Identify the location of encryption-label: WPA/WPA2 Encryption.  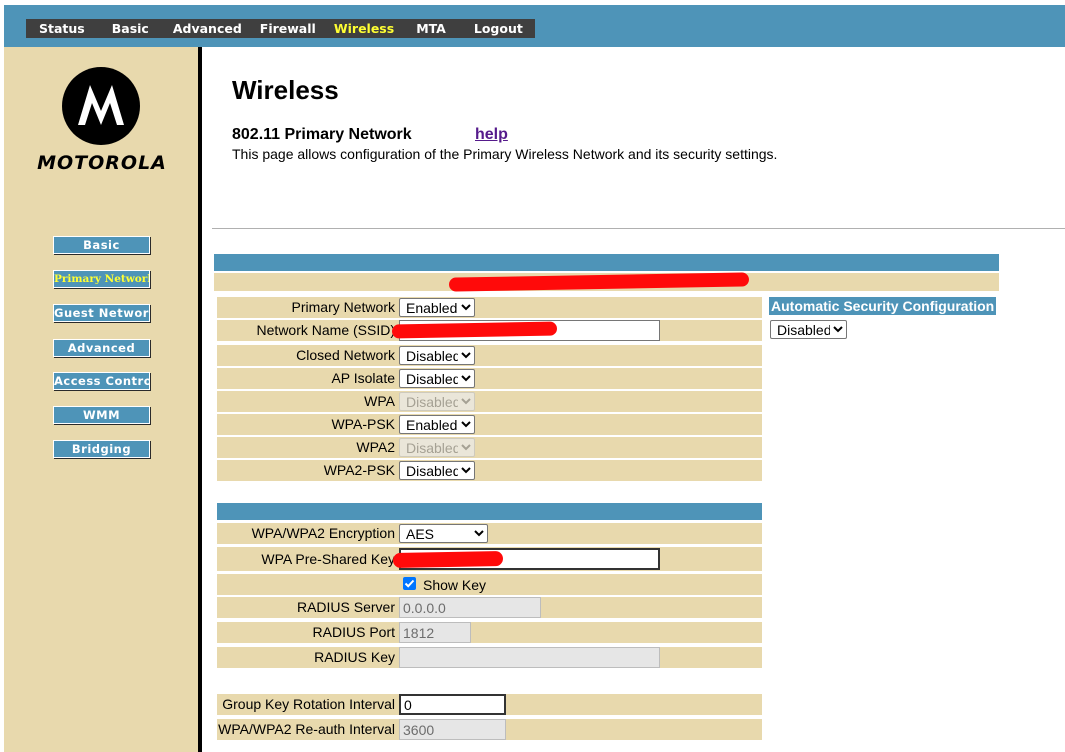
(323, 533).